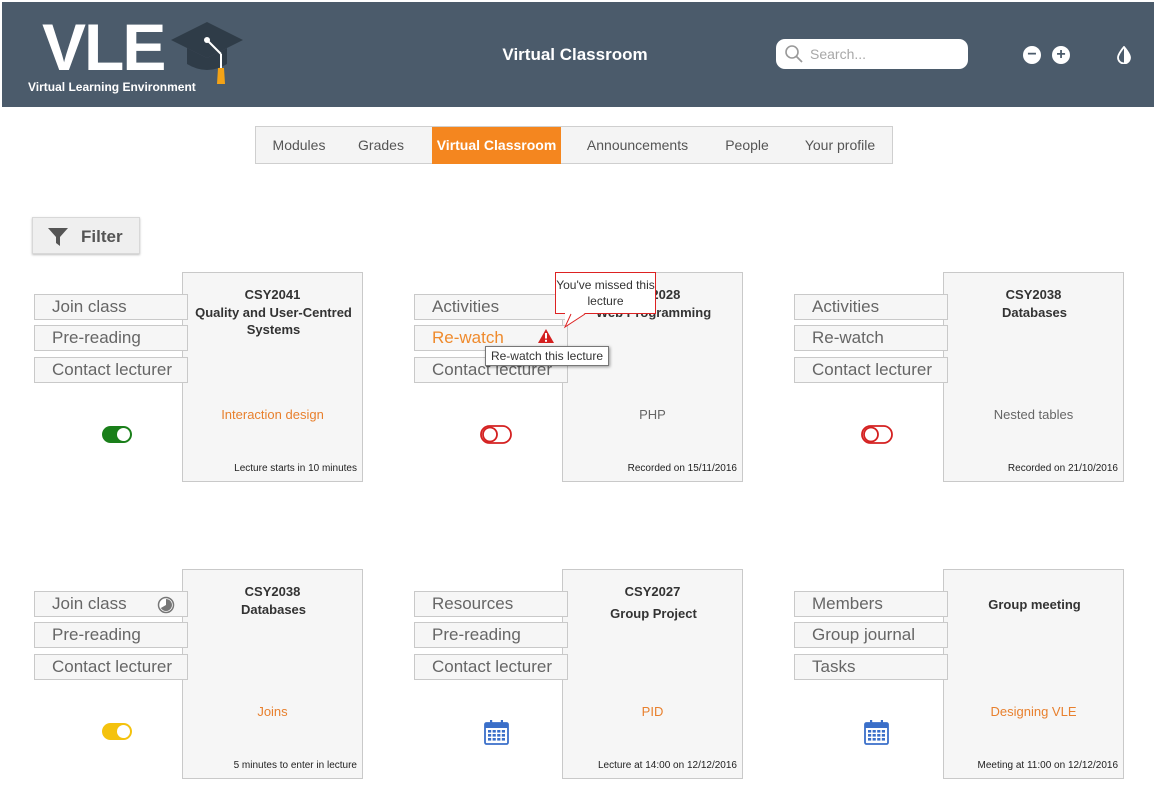  Describe the element at coordinates (840, 145) in the screenshot. I see `tab-your-profile: Your profile` at that location.